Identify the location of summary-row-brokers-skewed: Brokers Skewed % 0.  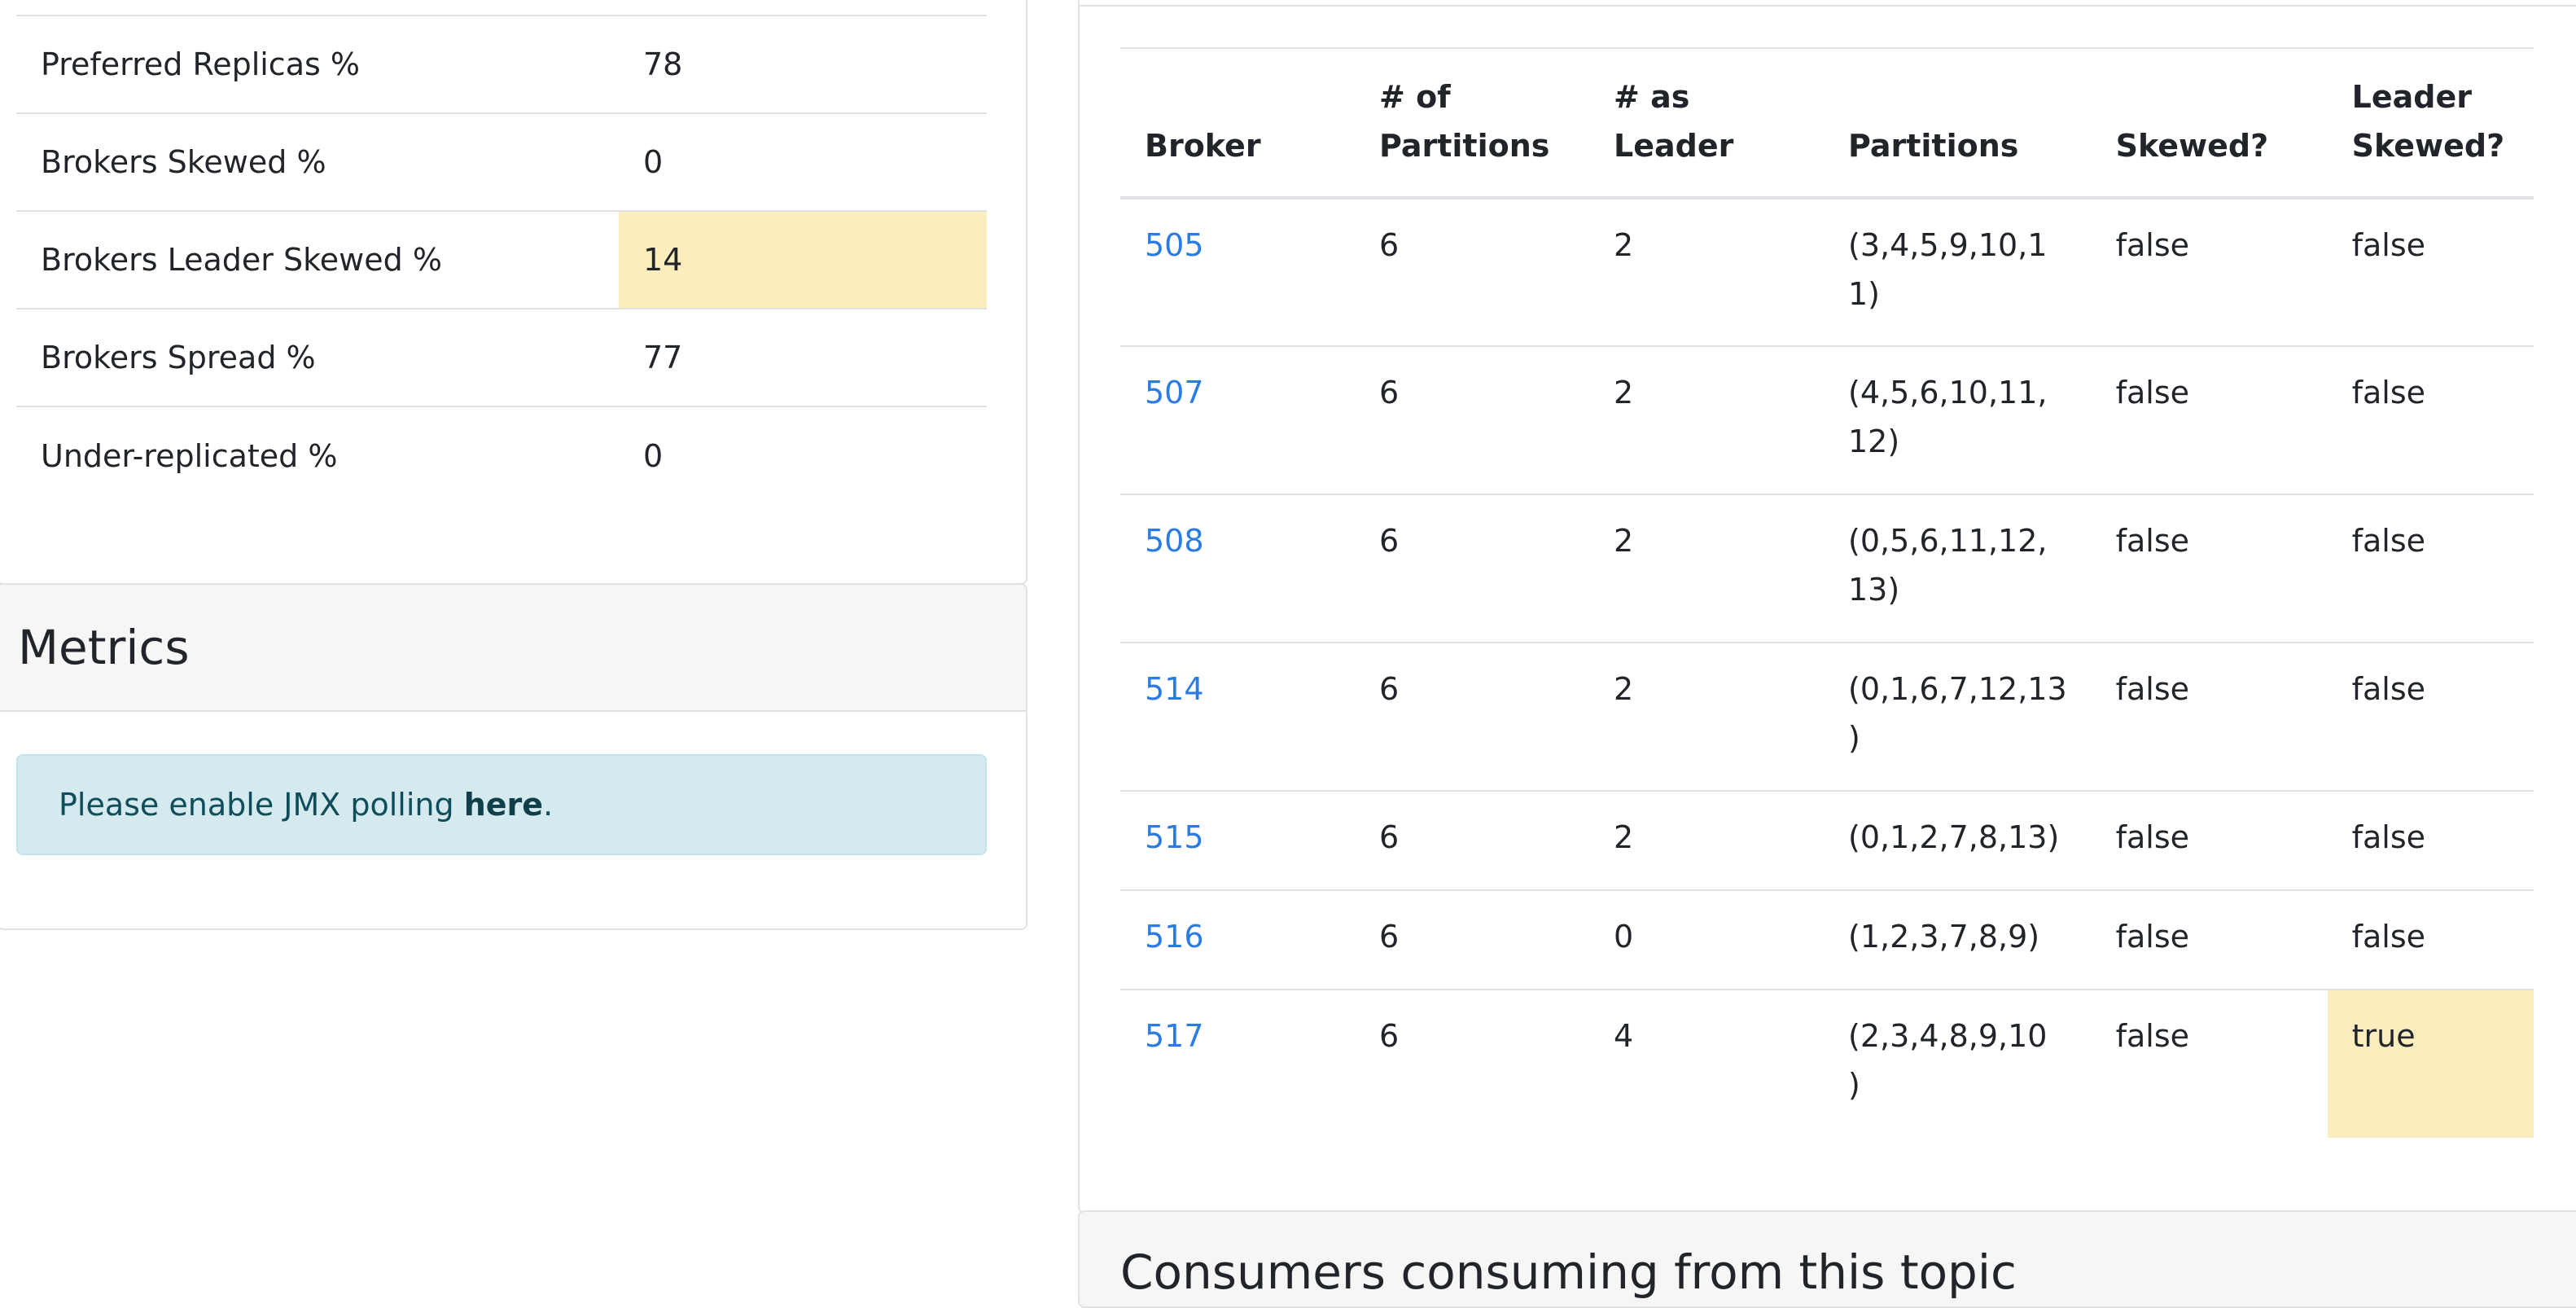
(501, 161).